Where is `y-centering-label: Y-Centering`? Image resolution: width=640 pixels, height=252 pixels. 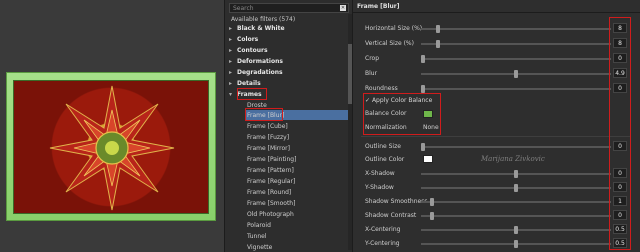
y-centering-label: Y-Centering is located at coordinates (382, 243).